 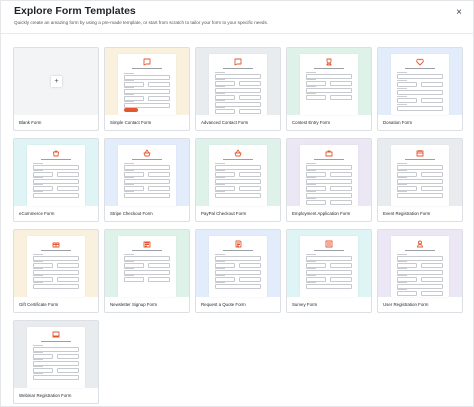 What do you see at coordinates (45, 395) in the screenshot?
I see `template-label: Webinar Registration Form` at bounding box center [45, 395].